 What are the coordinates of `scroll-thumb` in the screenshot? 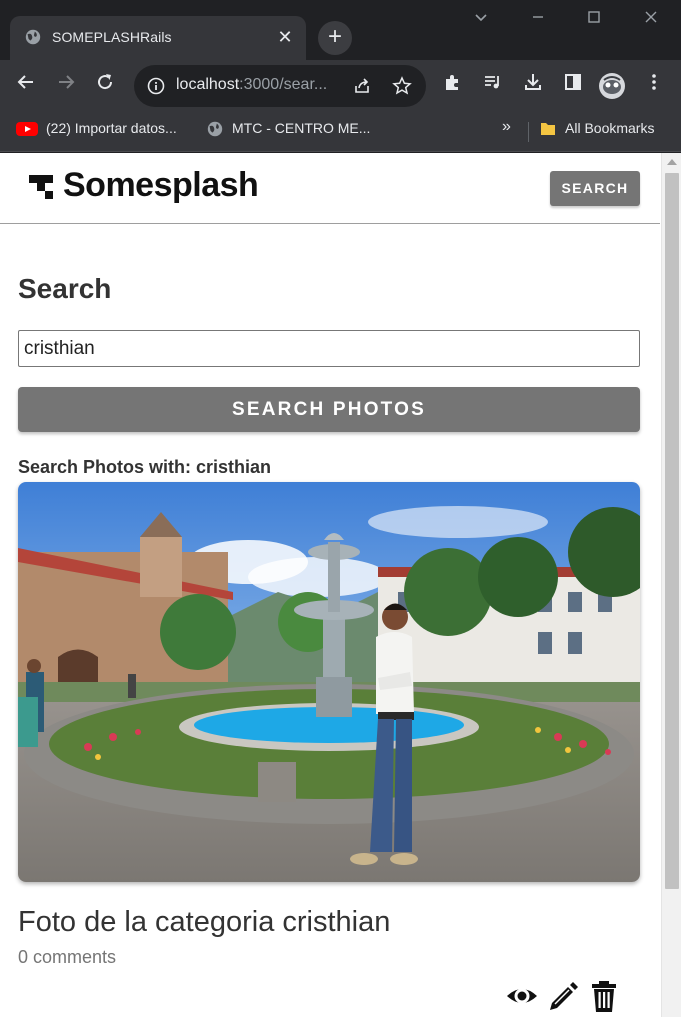 It's located at (672, 531).